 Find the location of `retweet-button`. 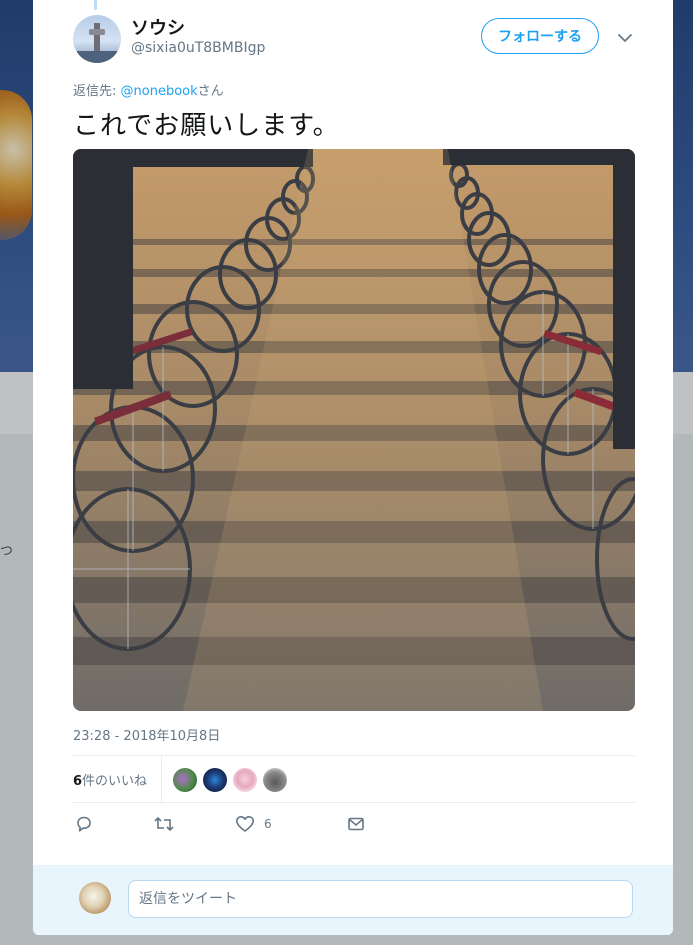

retweet-button is located at coordinates (164, 824).